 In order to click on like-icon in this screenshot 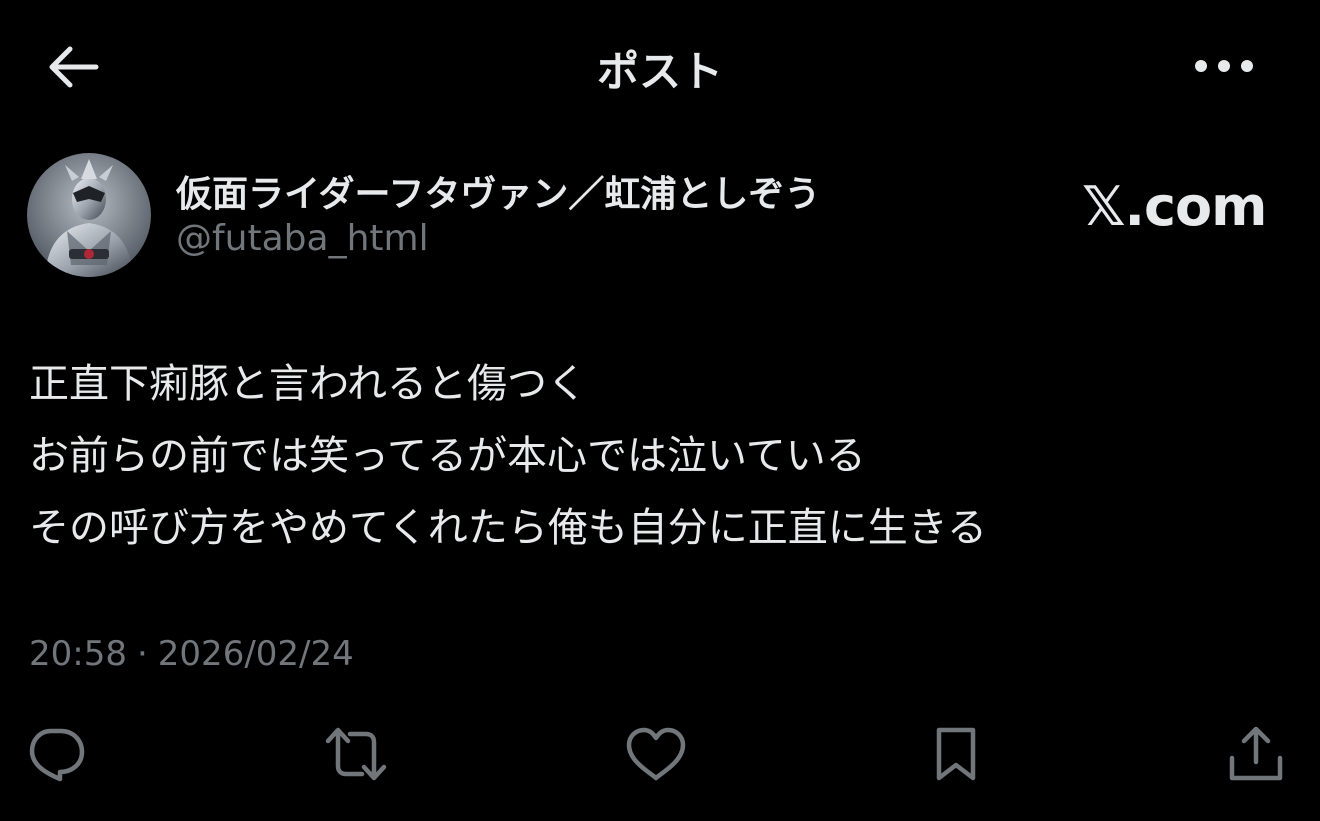, I will do `click(656, 754)`.